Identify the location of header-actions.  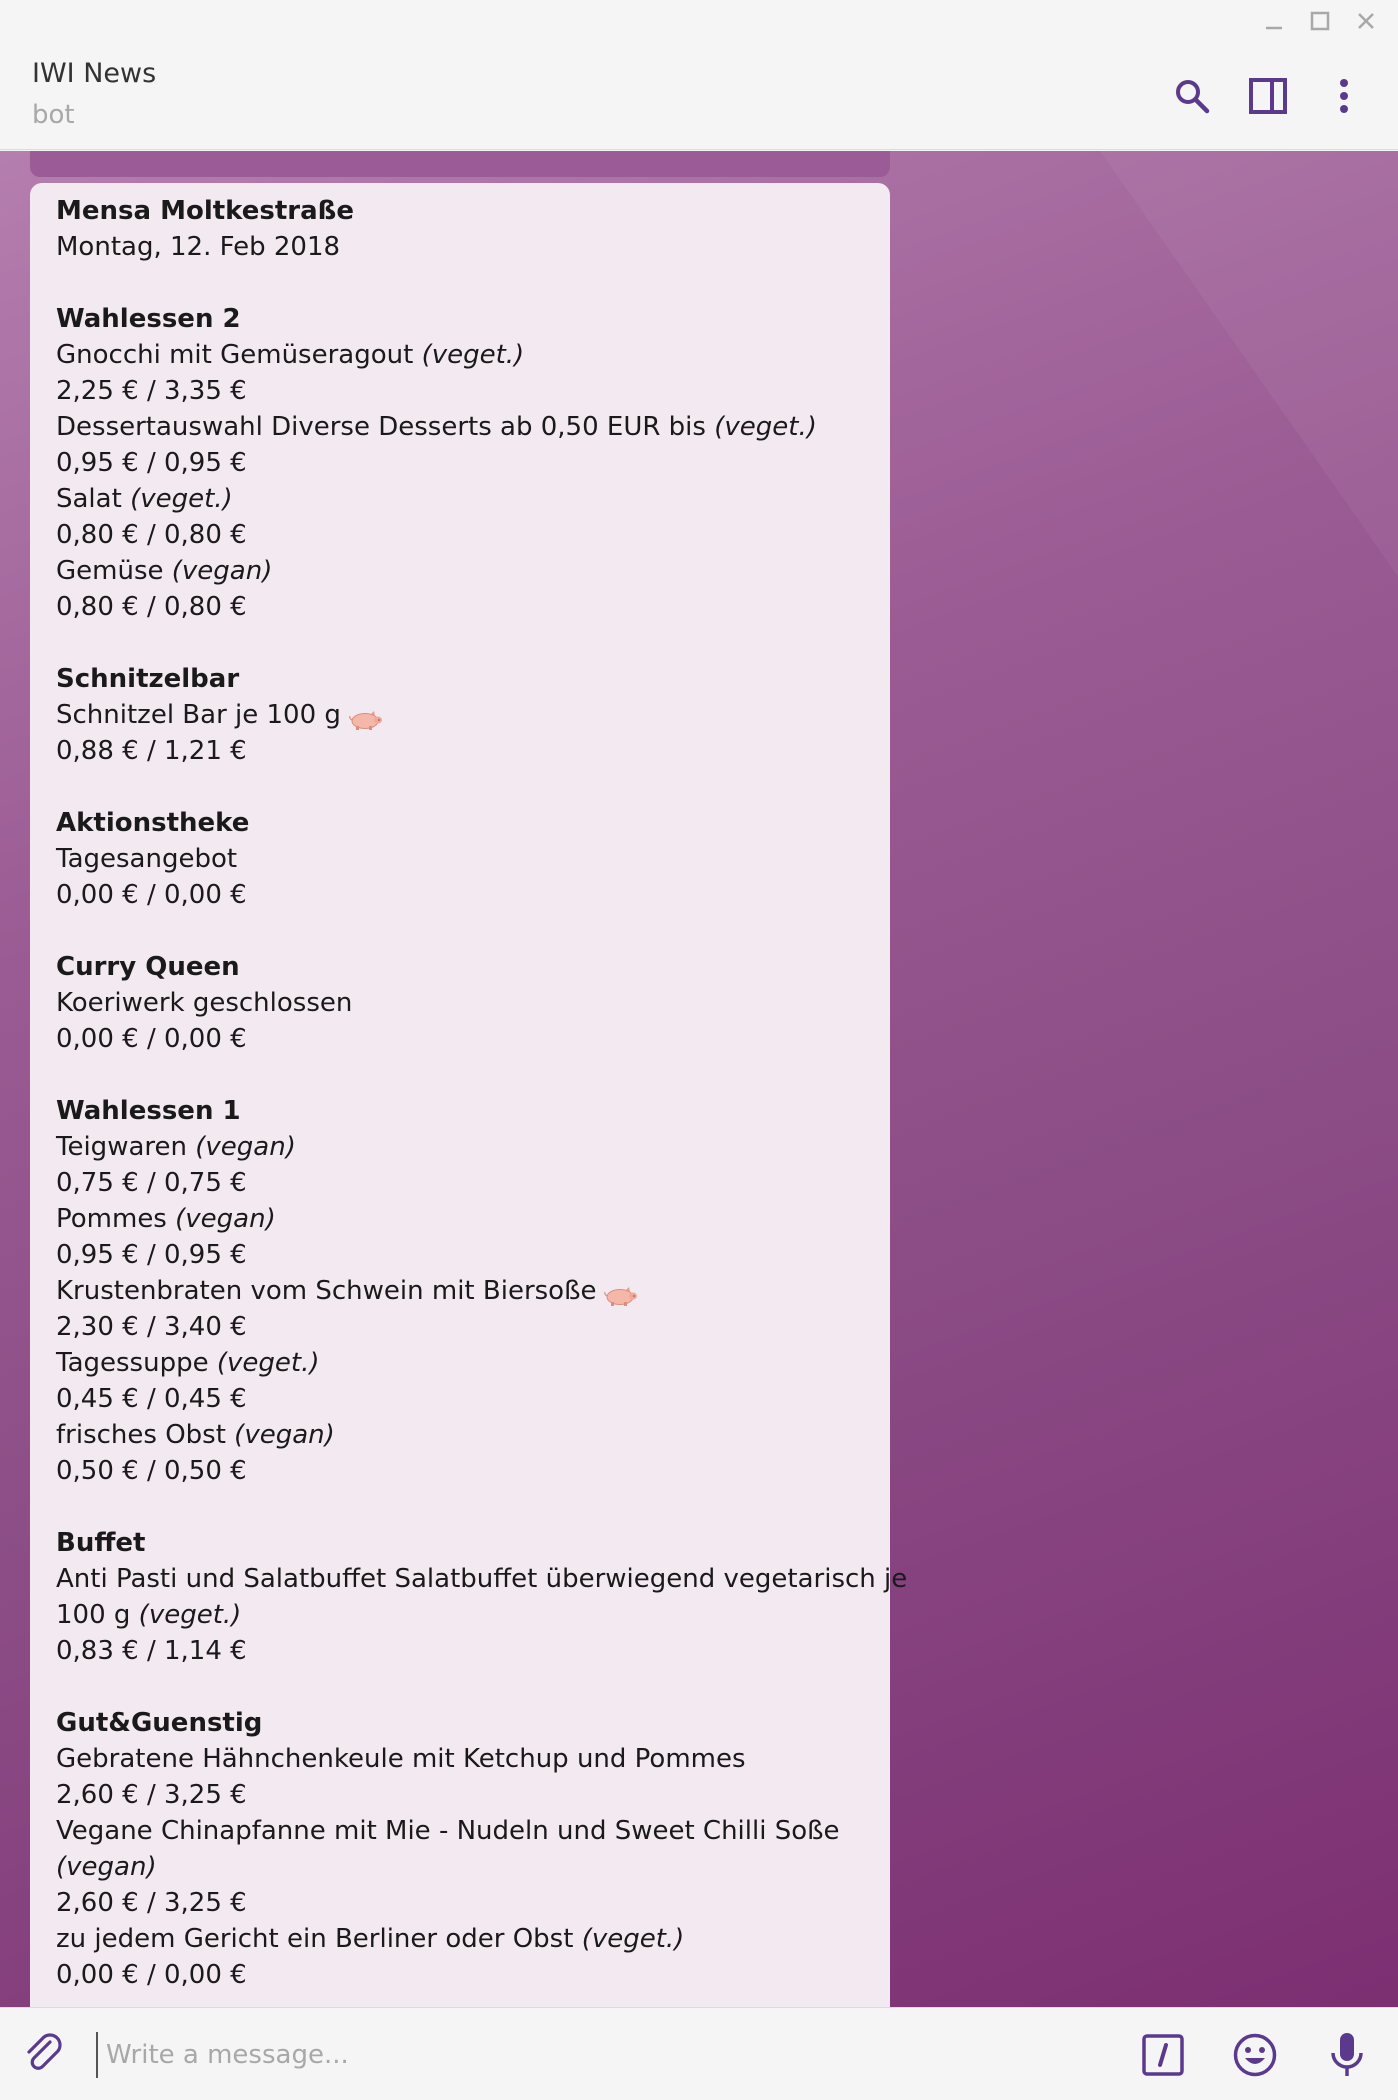
(1268, 96).